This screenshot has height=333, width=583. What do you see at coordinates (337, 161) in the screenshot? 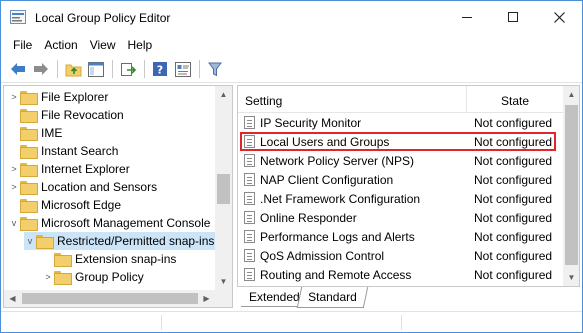
I see `setting-name: Network Policy Server (NPS)` at bounding box center [337, 161].